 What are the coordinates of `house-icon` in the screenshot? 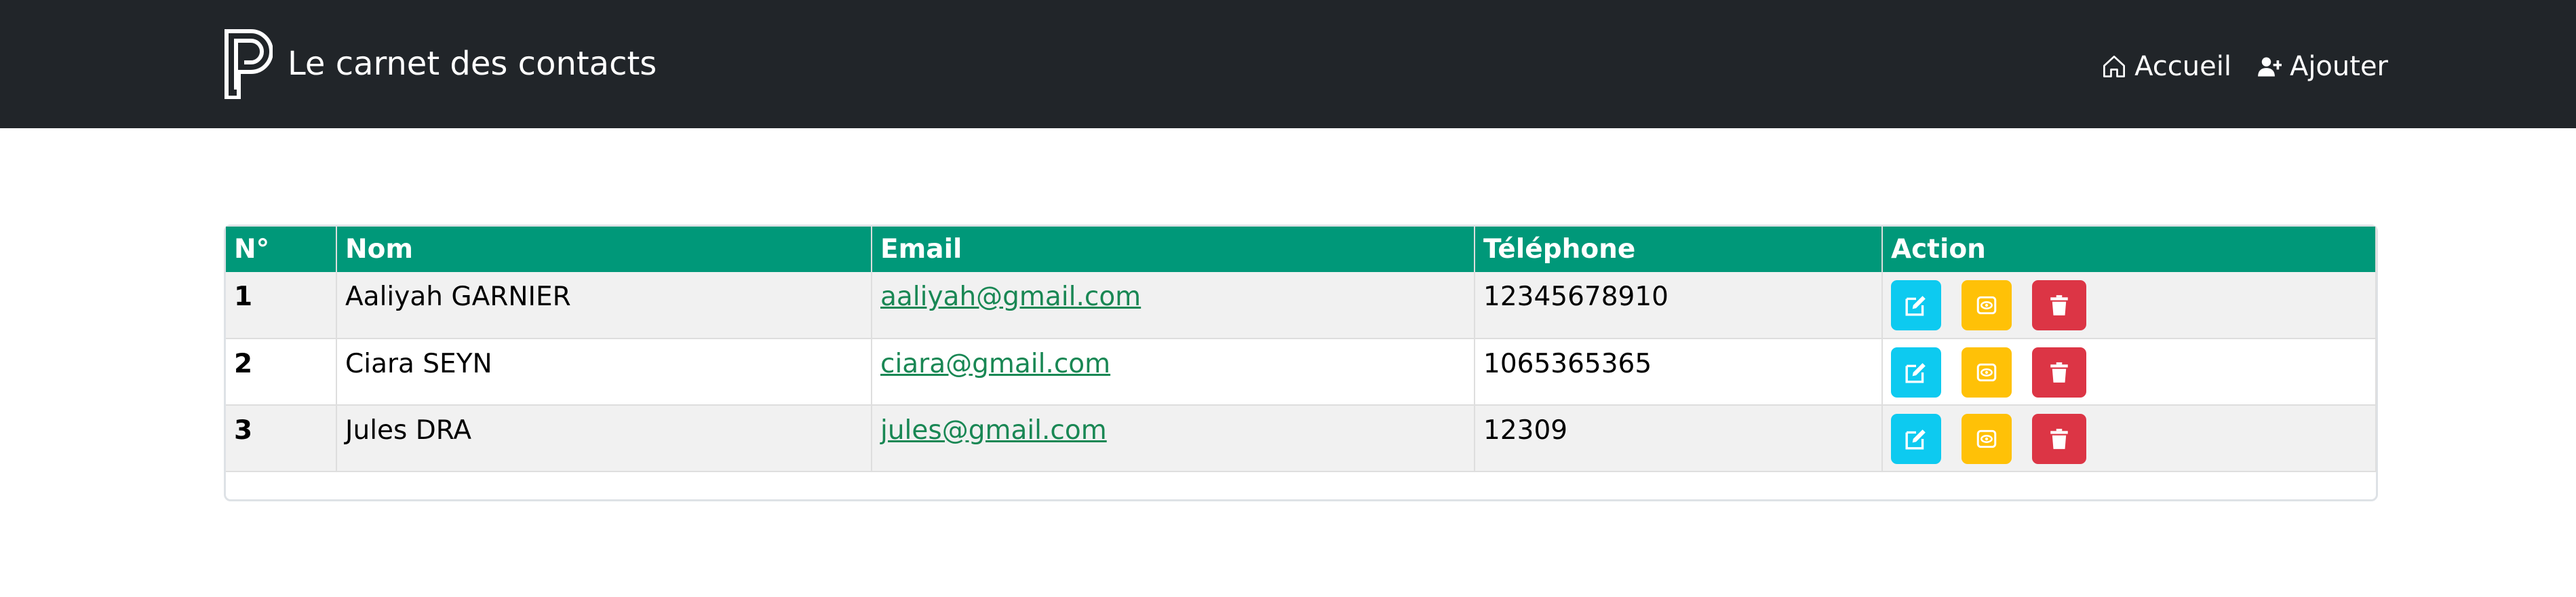 It's located at (2114, 66).